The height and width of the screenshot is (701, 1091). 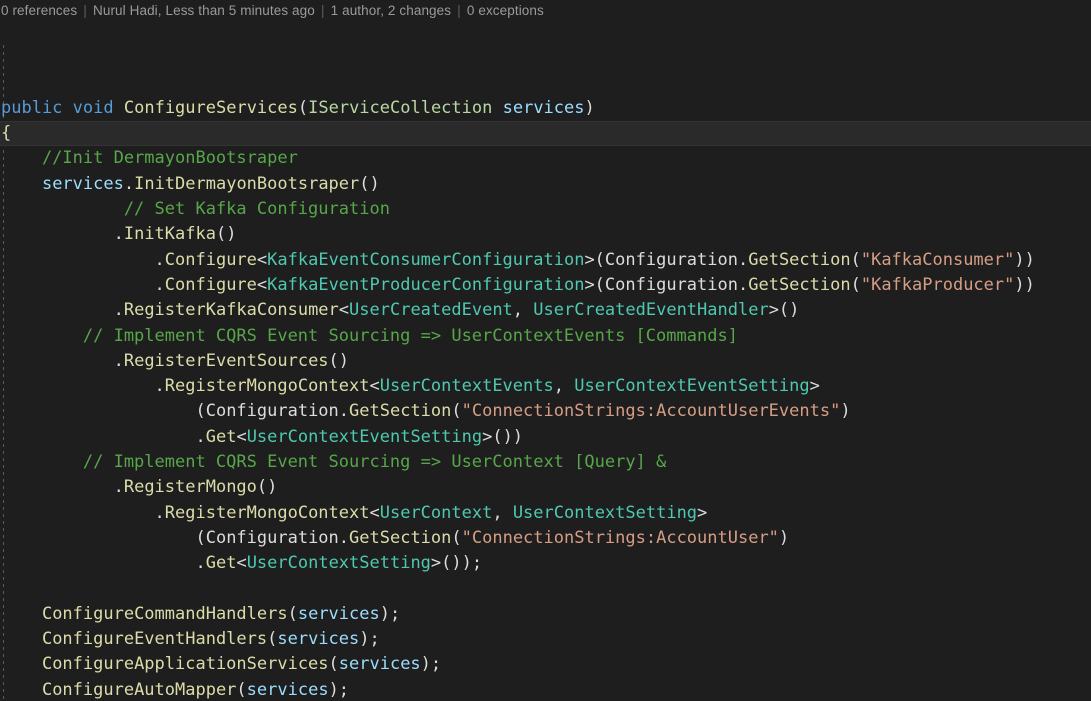 I want to click on line-configure-command-handlers: ConfigureCommandHandlers(services);, so click(x=545, y=614).